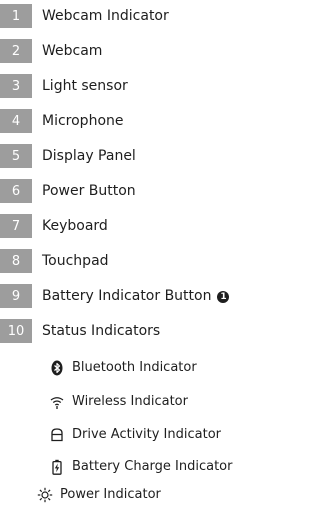 This screenshot has height=508, width=320. What do you see at coordinates (75, 261) in the screenshot?
I see `item-label: Touchpad` at bounding box center [75, 261].